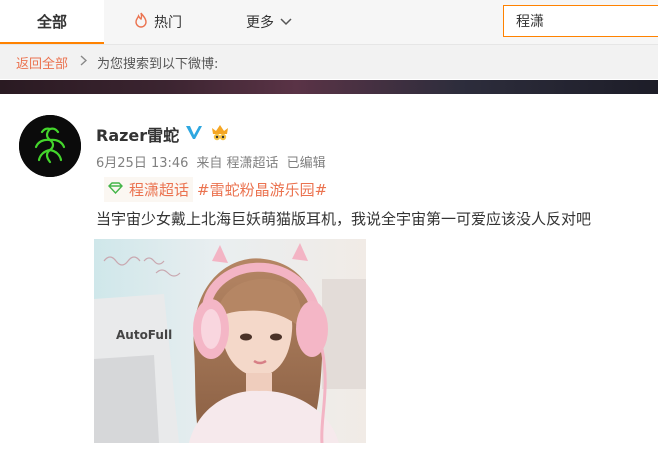 This screenshot has height=459, width=658. I want to click on banner-image-strip, so click(329, 87).